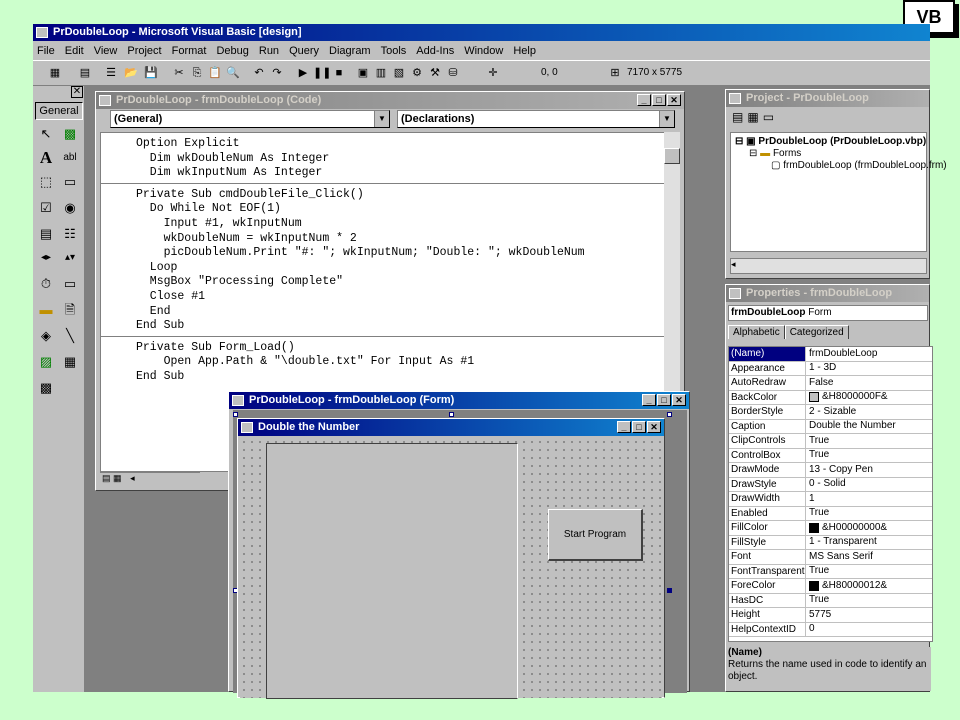 The image size is (960, 720). Describe the element at coordinates (197, 73) in the screenshot. I see `copy-icon: ⎘` at that location.